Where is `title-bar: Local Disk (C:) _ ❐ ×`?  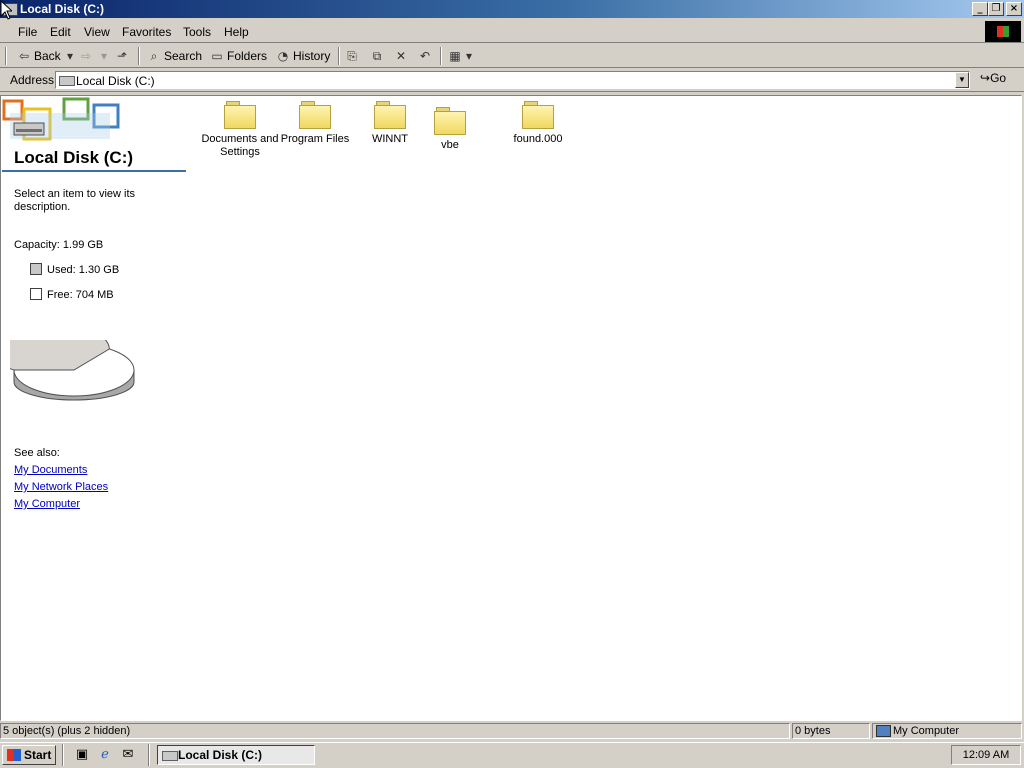 title-bar: Local Disk (C:) _ ❐ × is located at coordinates (512, 9).